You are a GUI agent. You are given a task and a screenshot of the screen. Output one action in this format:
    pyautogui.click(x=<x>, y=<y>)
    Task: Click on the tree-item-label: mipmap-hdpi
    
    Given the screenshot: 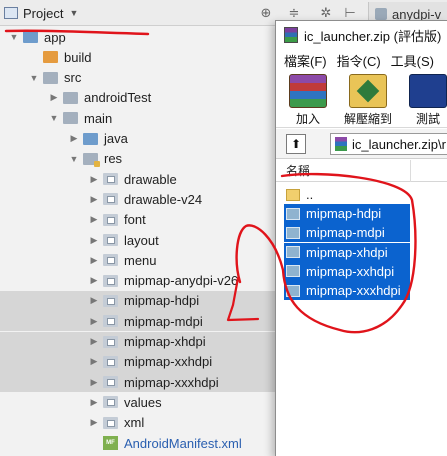 What is the action you would take?
    pyautogui.click(x=162, y=301)
    